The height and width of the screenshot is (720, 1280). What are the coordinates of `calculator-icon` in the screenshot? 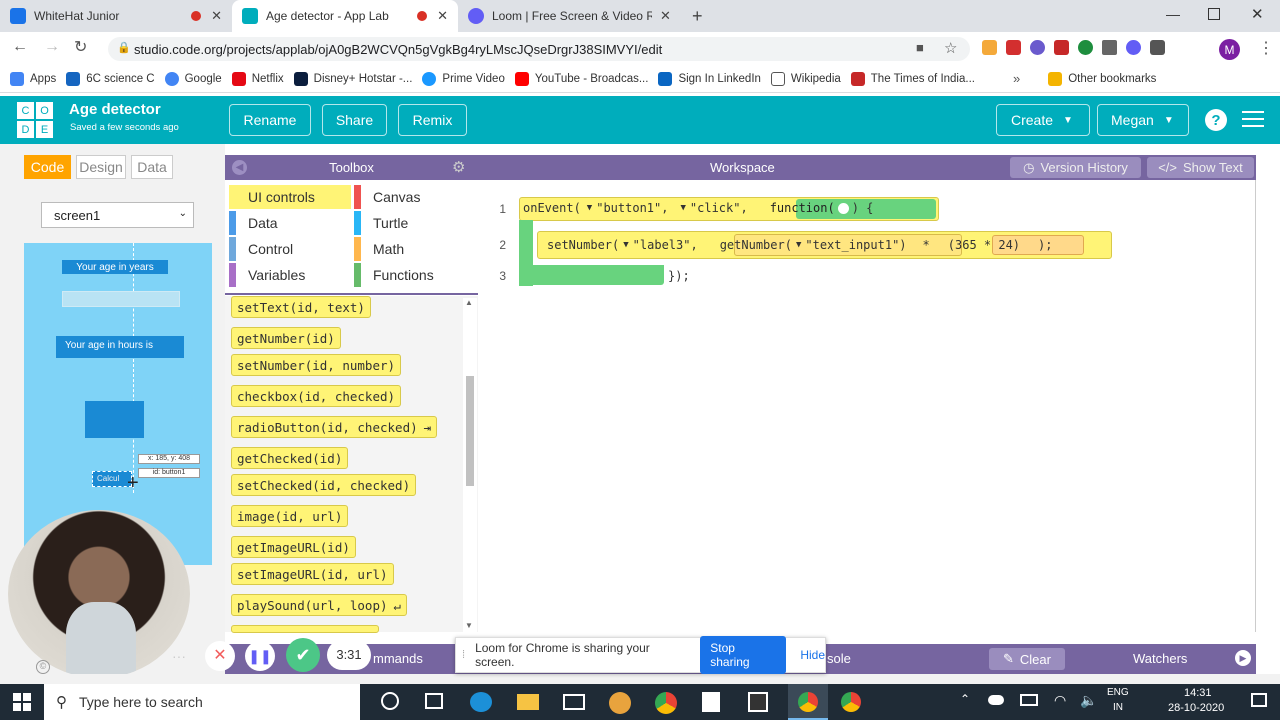 It's located at (758, 702).